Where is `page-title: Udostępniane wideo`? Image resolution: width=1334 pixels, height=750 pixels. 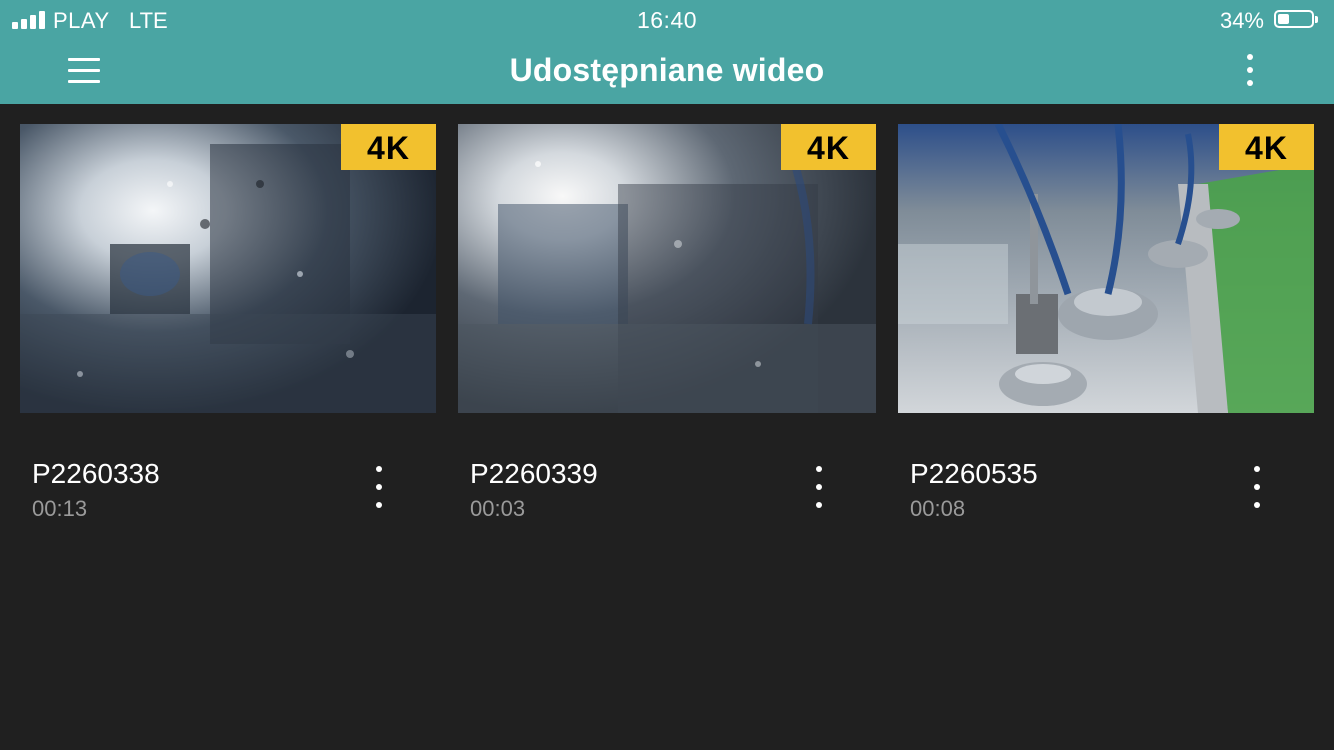
page-title: Udostępniane wideo is located at coordinates (667, 70).